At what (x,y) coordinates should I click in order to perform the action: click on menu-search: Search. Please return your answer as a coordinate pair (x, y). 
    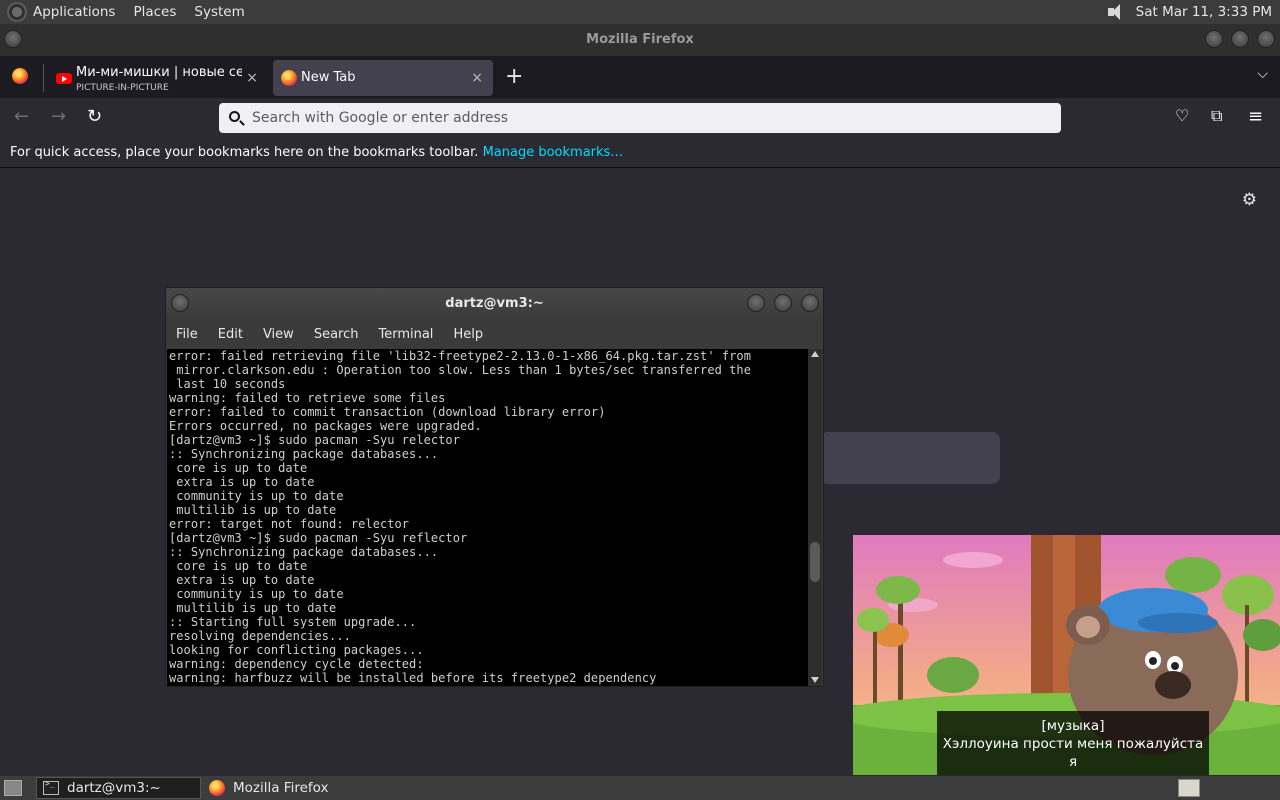
    Looking at the image, I should click on (336, 334).